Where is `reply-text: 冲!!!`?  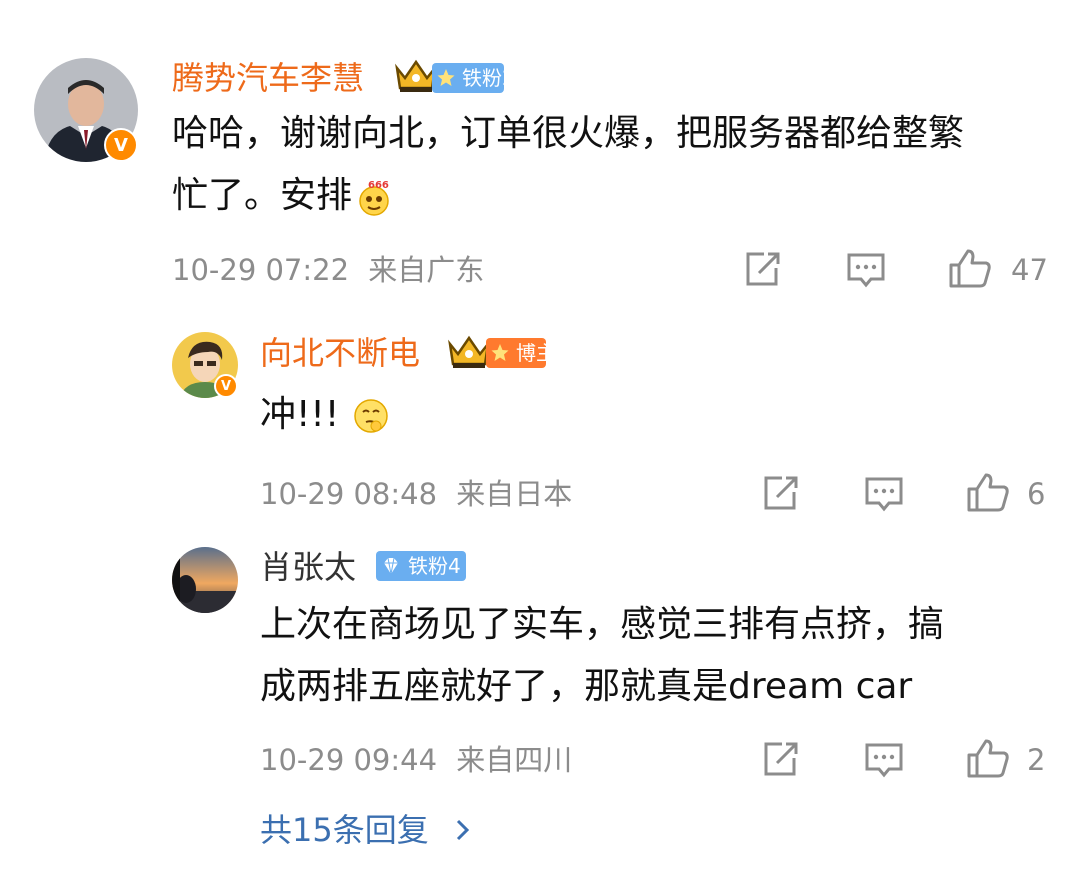
reply-text: 冲!!! is located at coordinates (325, 415).